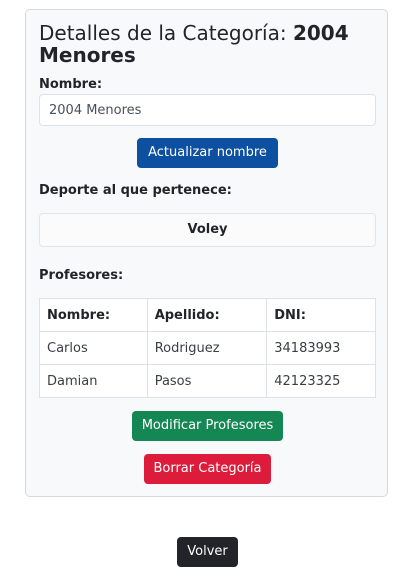  I want to click on header-apellido: Apellido:, so click(207, 315).